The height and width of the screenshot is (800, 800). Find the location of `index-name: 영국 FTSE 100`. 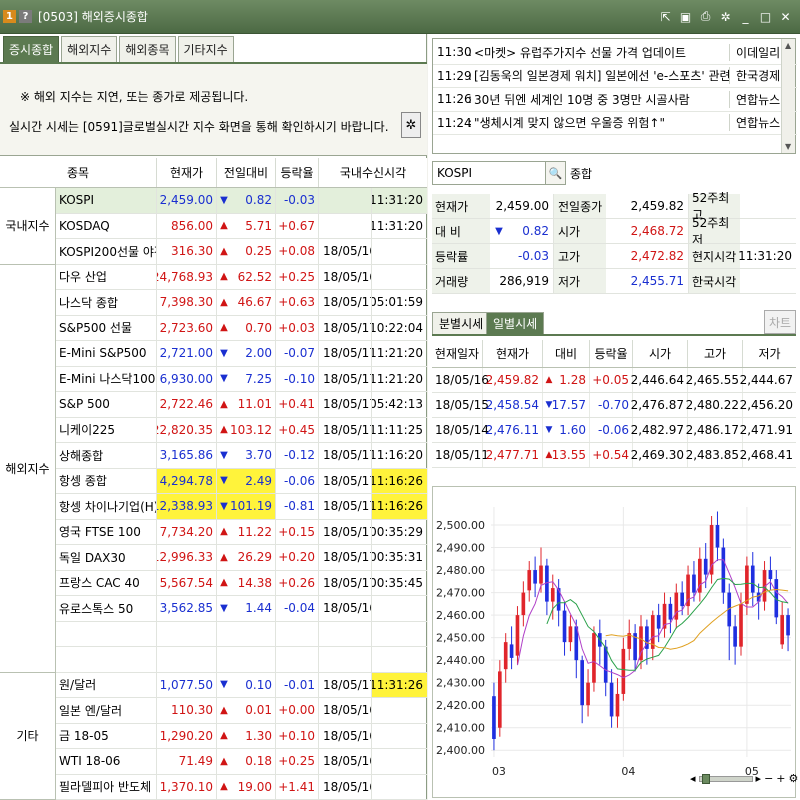

index-name: 영국 FTSE 100 is located at coordinates (106, 531).